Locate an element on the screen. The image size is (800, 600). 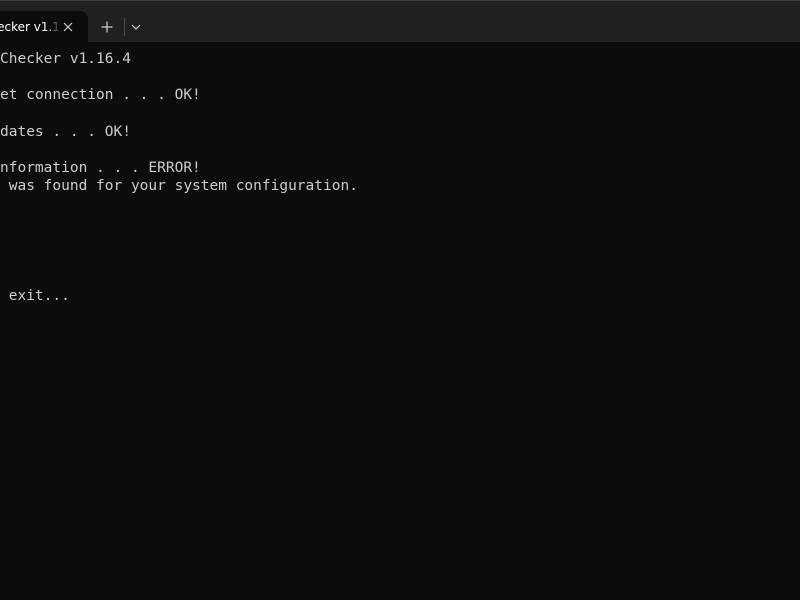
terminal-line: dates . . . OK! is located at coordinates (65, 132).